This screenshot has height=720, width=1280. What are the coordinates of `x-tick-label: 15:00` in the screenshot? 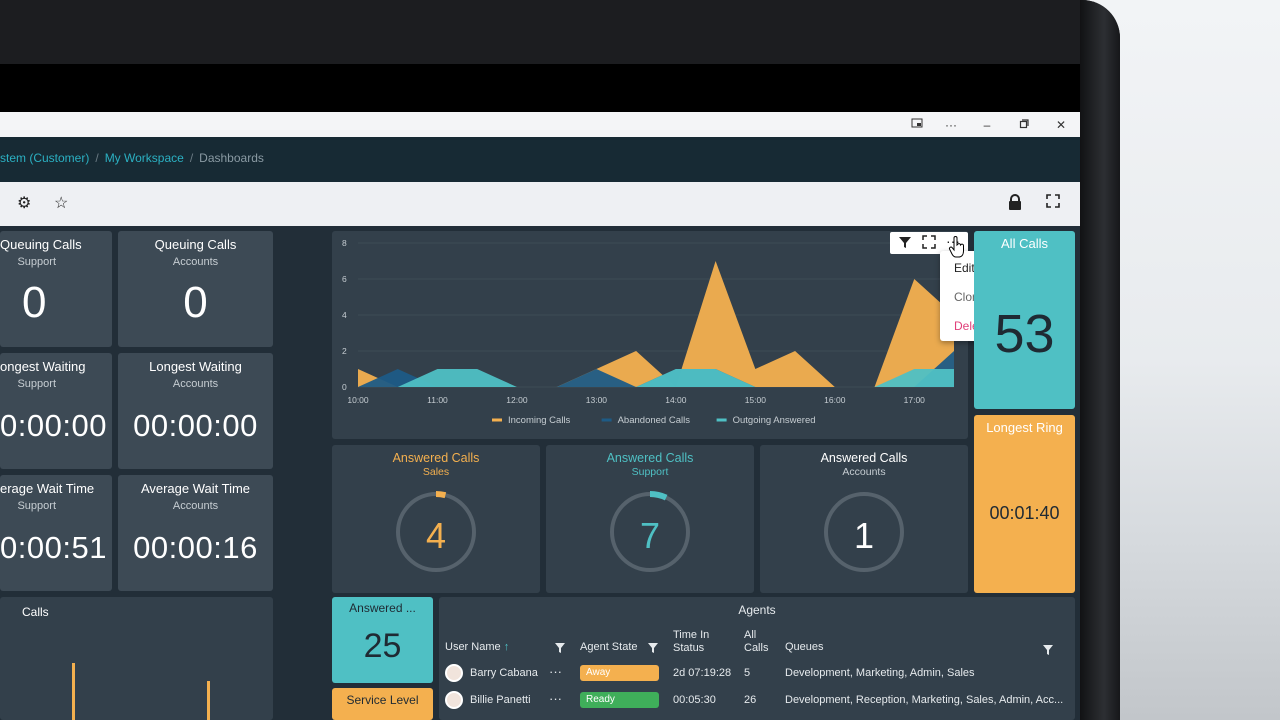 It's located at (756, 400).